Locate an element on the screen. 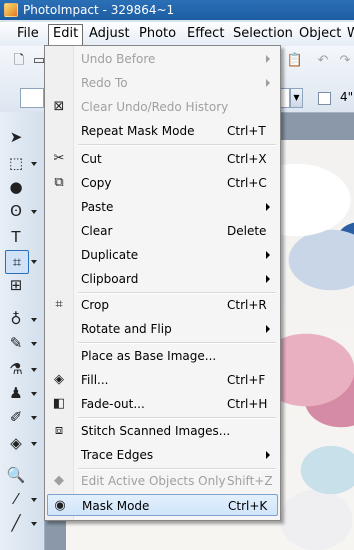  menu-item-paste: Paste is located at coordinates (162, 207).